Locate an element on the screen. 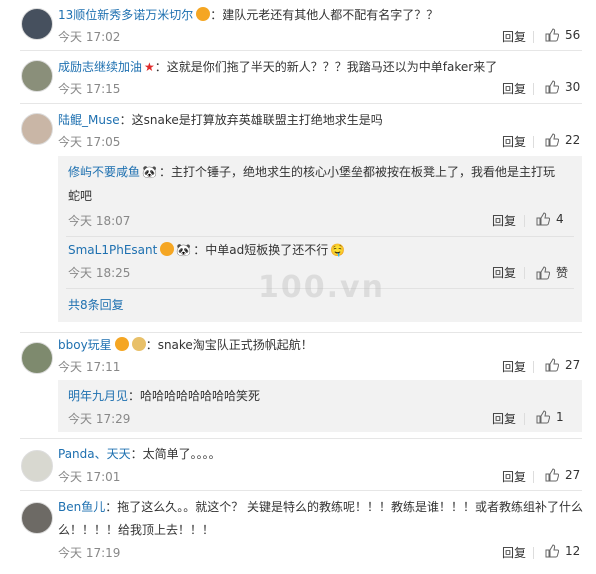 The height and width of the screenshot is (574, 596). replies-box: 明年九月见：哈哈哈哈哈哈哈哈笑死 今天 17:29 回复 1 is located at coordinates (320, 406).